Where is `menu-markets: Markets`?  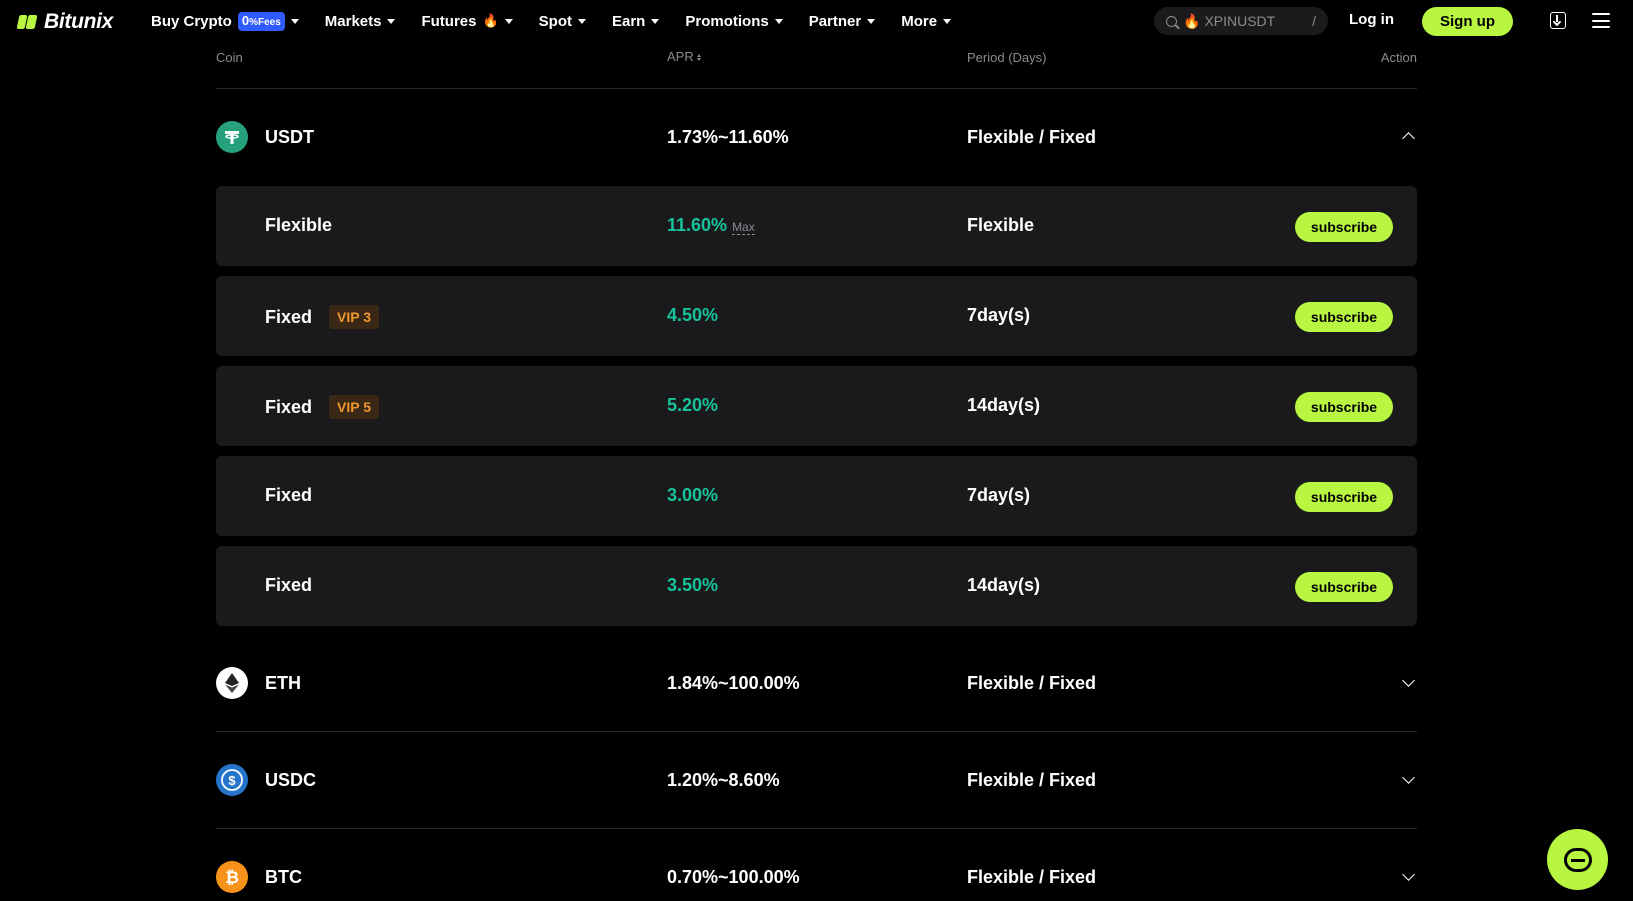
menu-markets: Markets is located at coordinates (360, 21).